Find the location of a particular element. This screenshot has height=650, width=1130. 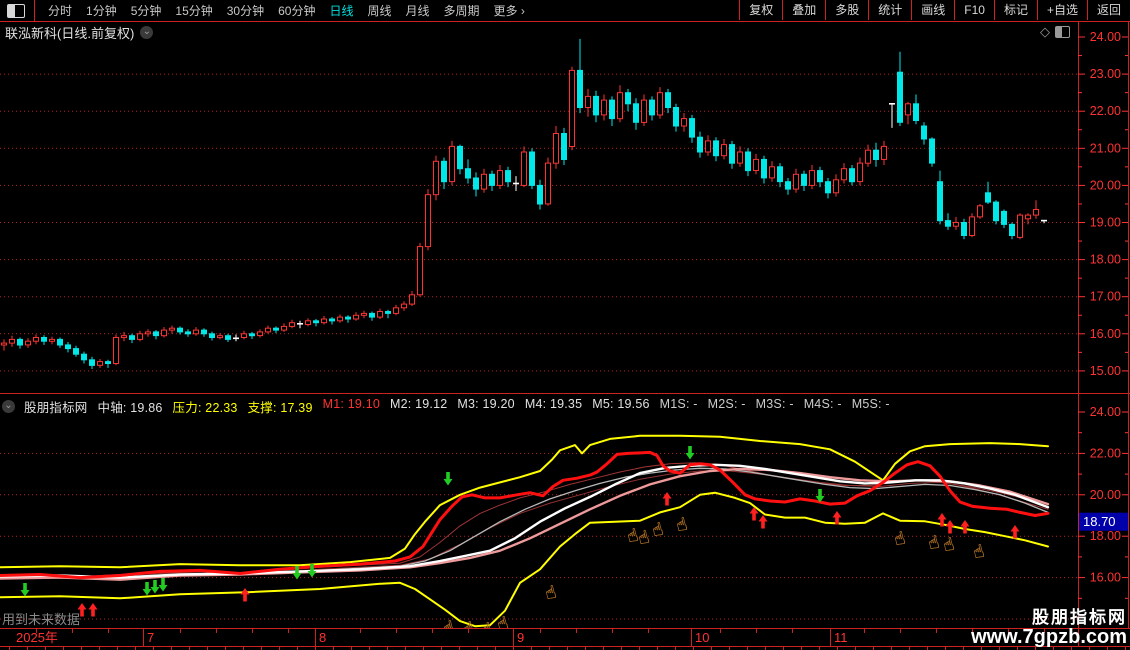

panel-toggle-icon is located at coordinates (16, 10).